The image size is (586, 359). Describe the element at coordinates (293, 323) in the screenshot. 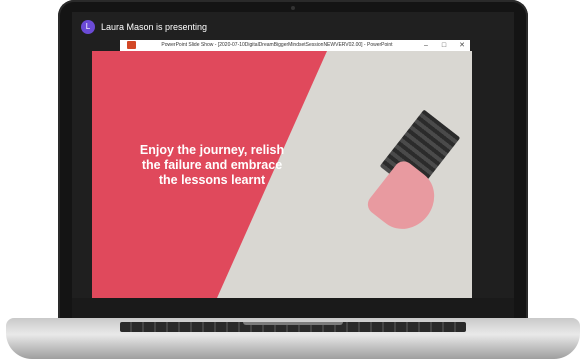

I see `lid-opening-notch` at that location.